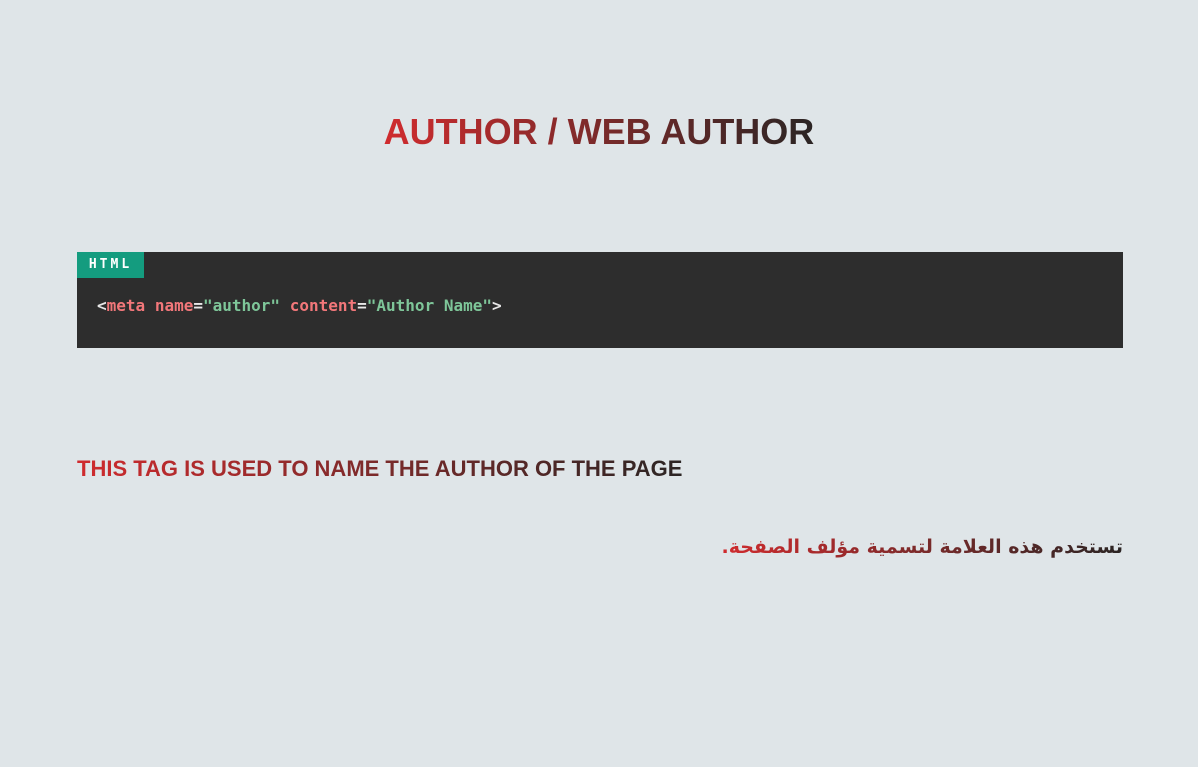  I want to click on code-token-close-bracket: >, so click(497, 305).